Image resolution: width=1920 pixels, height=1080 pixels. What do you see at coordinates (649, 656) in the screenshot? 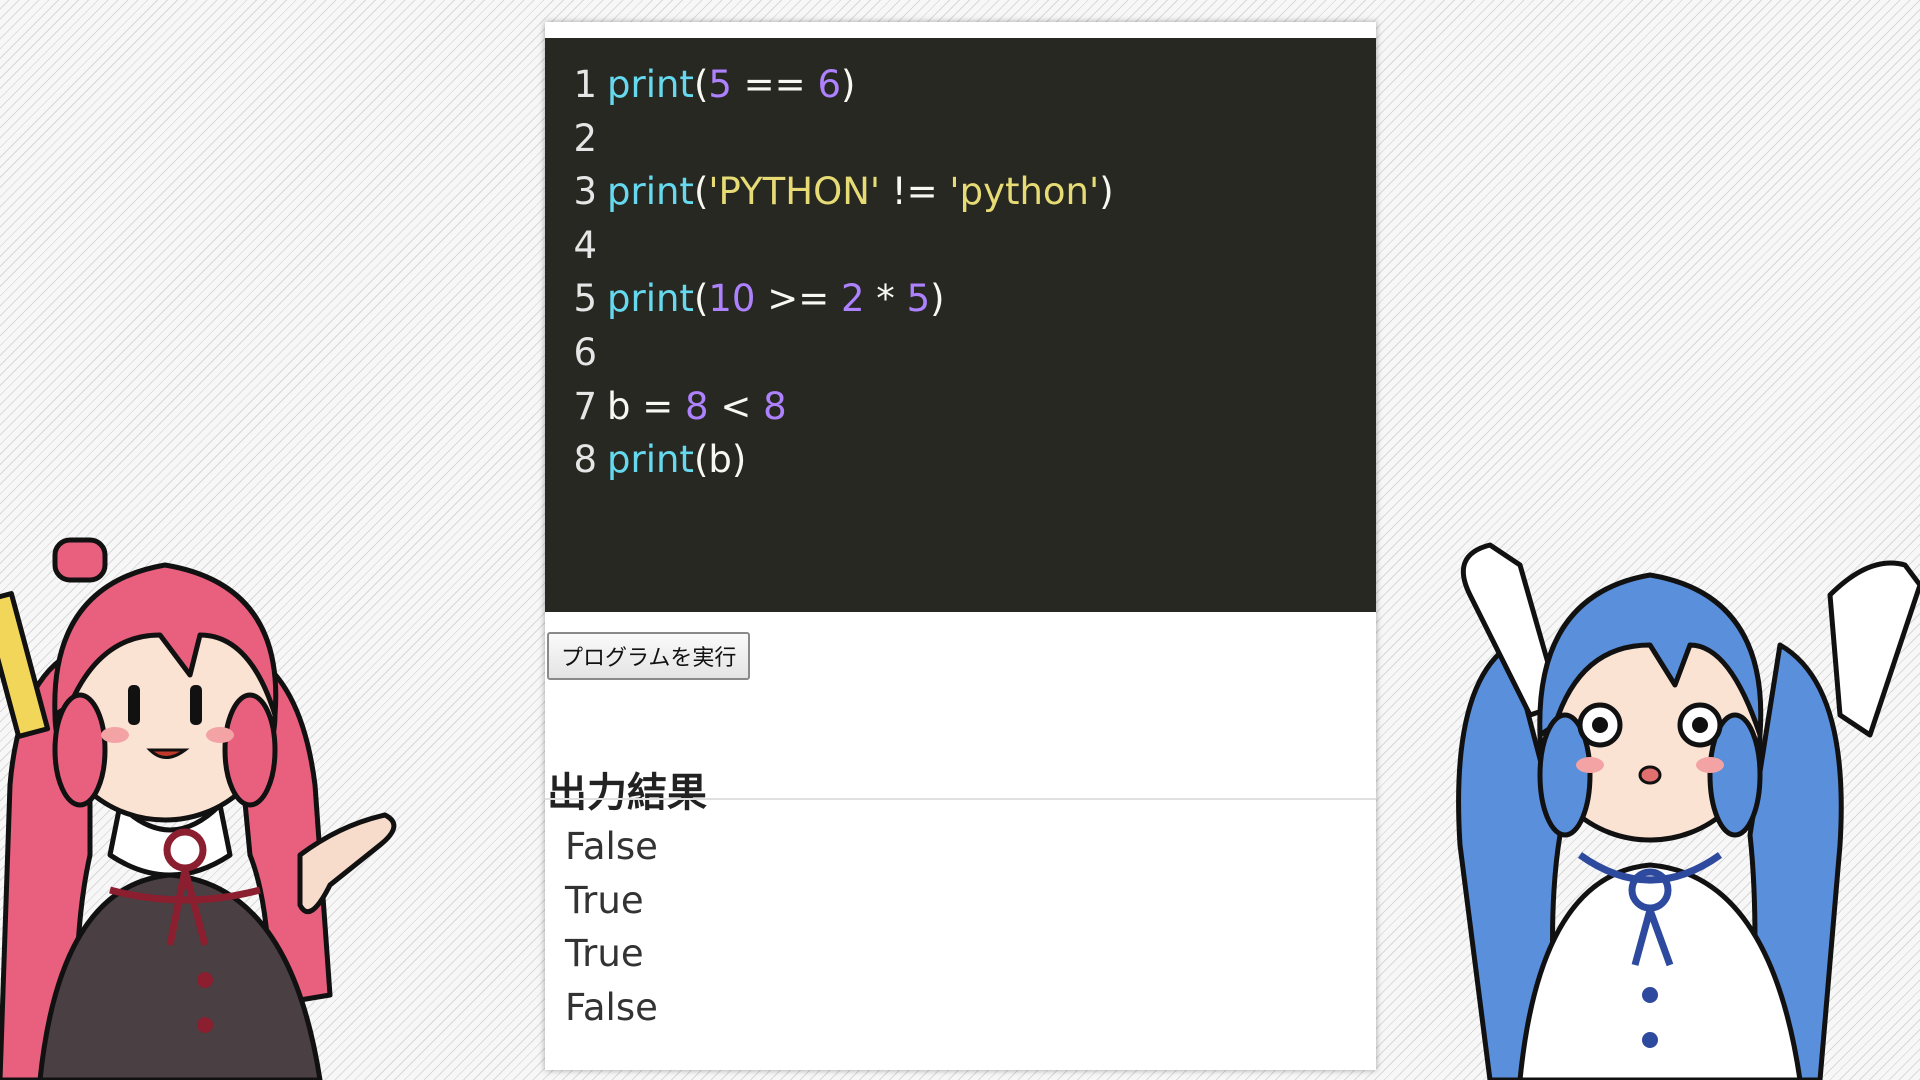
I see `run-program-button: プログラムを実行` at bounding box center [649, 656].